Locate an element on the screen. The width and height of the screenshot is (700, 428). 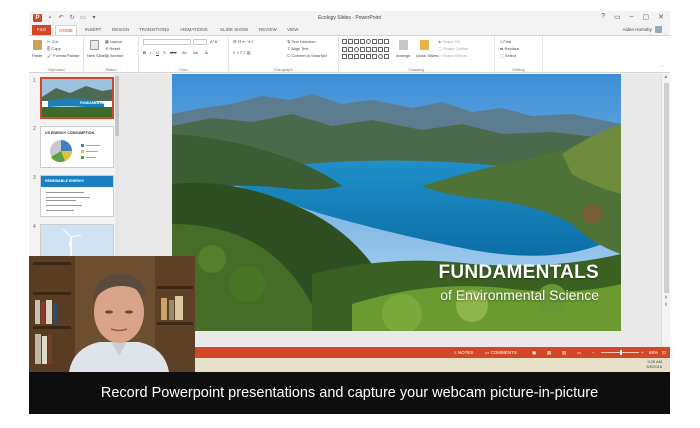
shape-outline-button: ▢ Shape Outline is located at coordinates (453, 48).